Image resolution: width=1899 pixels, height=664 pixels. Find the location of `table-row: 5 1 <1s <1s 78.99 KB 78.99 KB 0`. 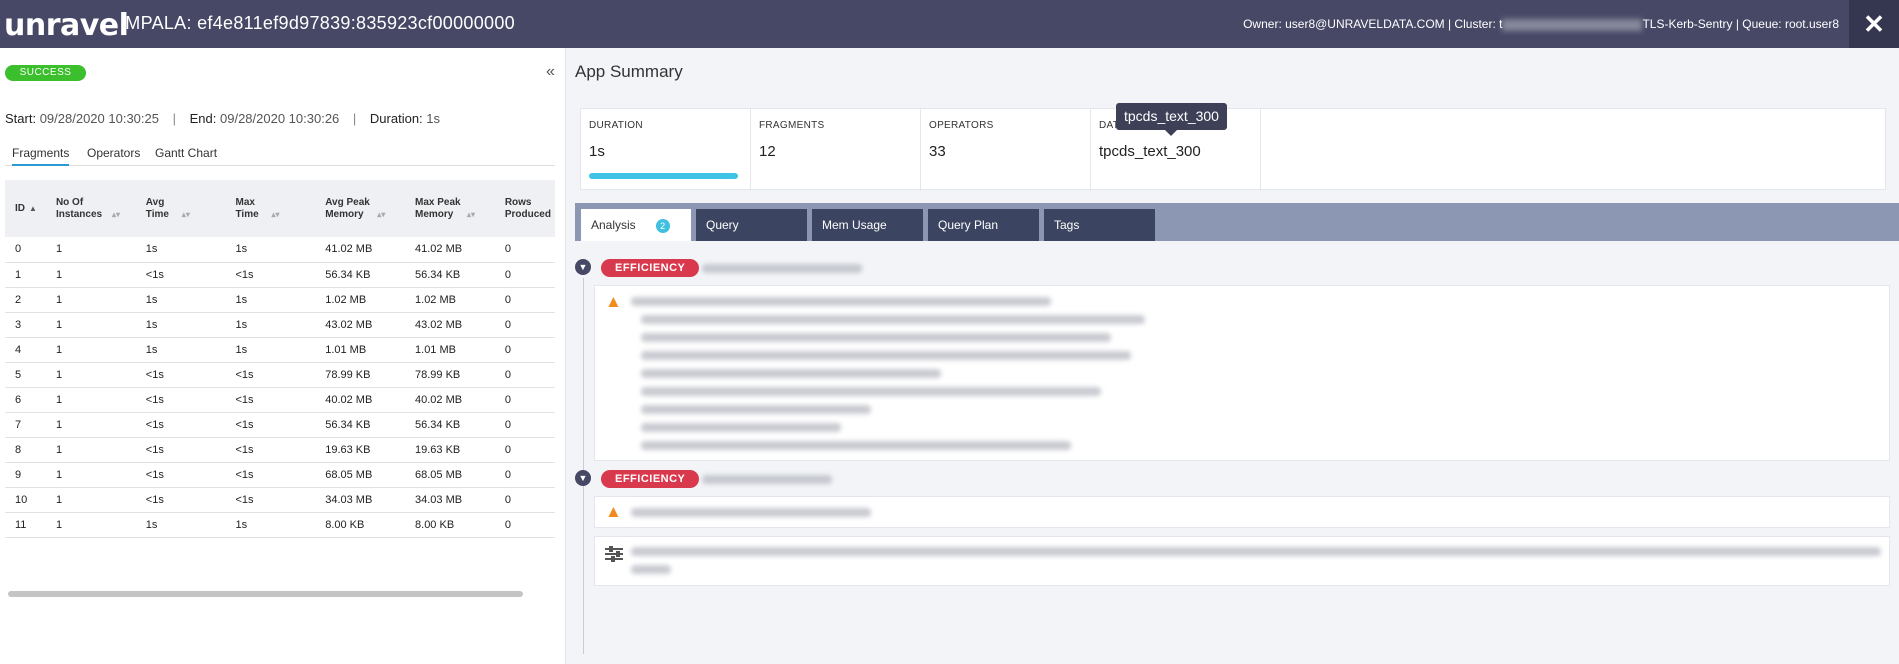

table-row: 5 1 <1s <1s 78.99 KB 78.99 KB 0 is located at coordinates (280, 375).